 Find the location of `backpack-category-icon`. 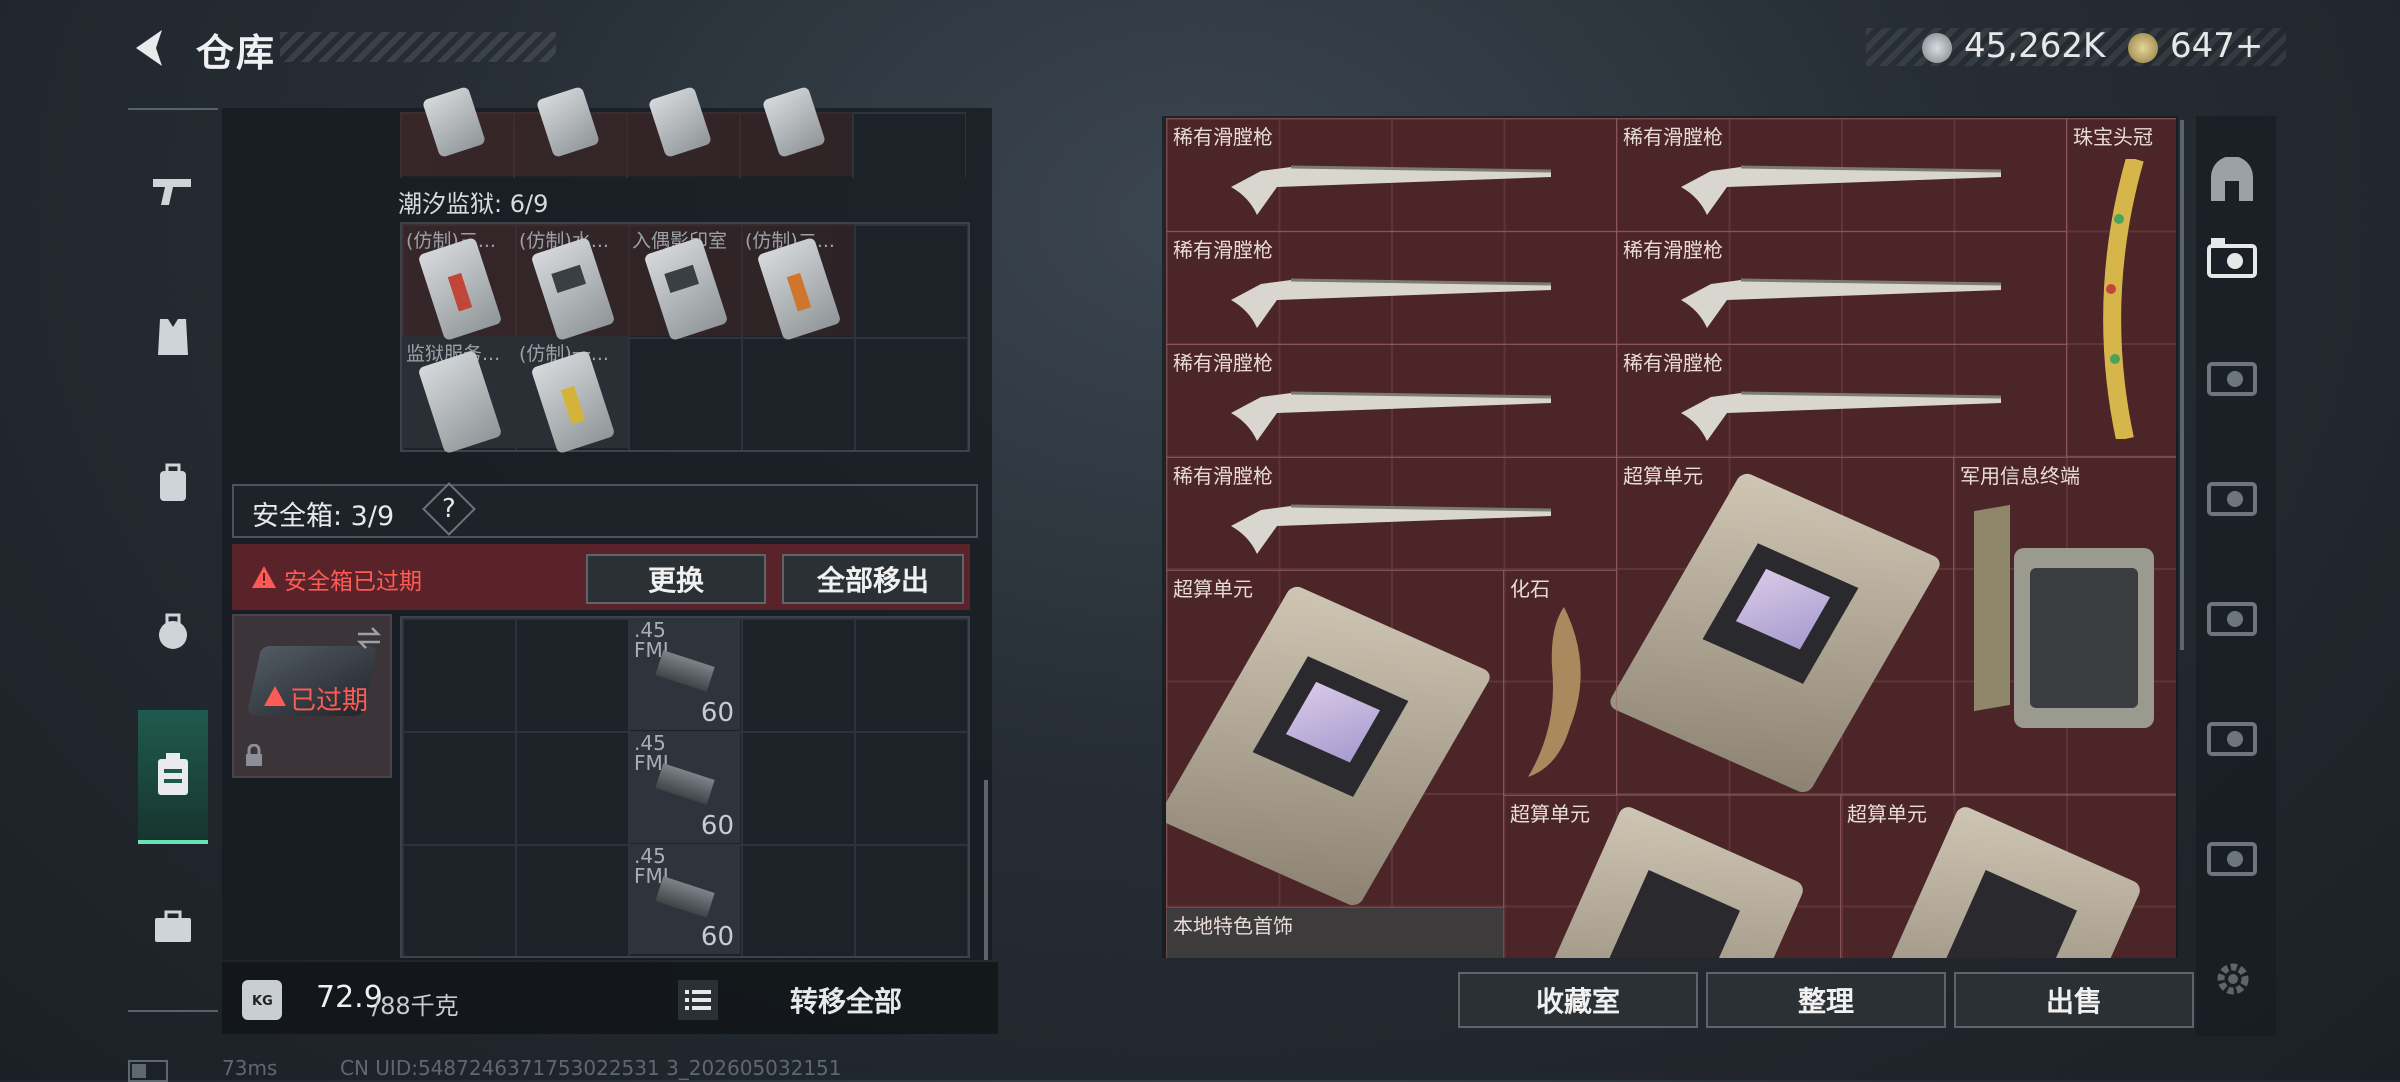

backpack-category-icon is located at coordinates (173, 483).